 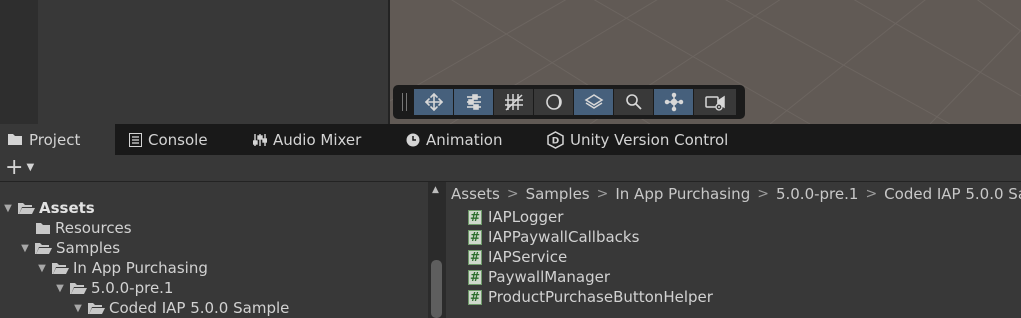 I want to click on search-icon, so click(x=633, y=102).